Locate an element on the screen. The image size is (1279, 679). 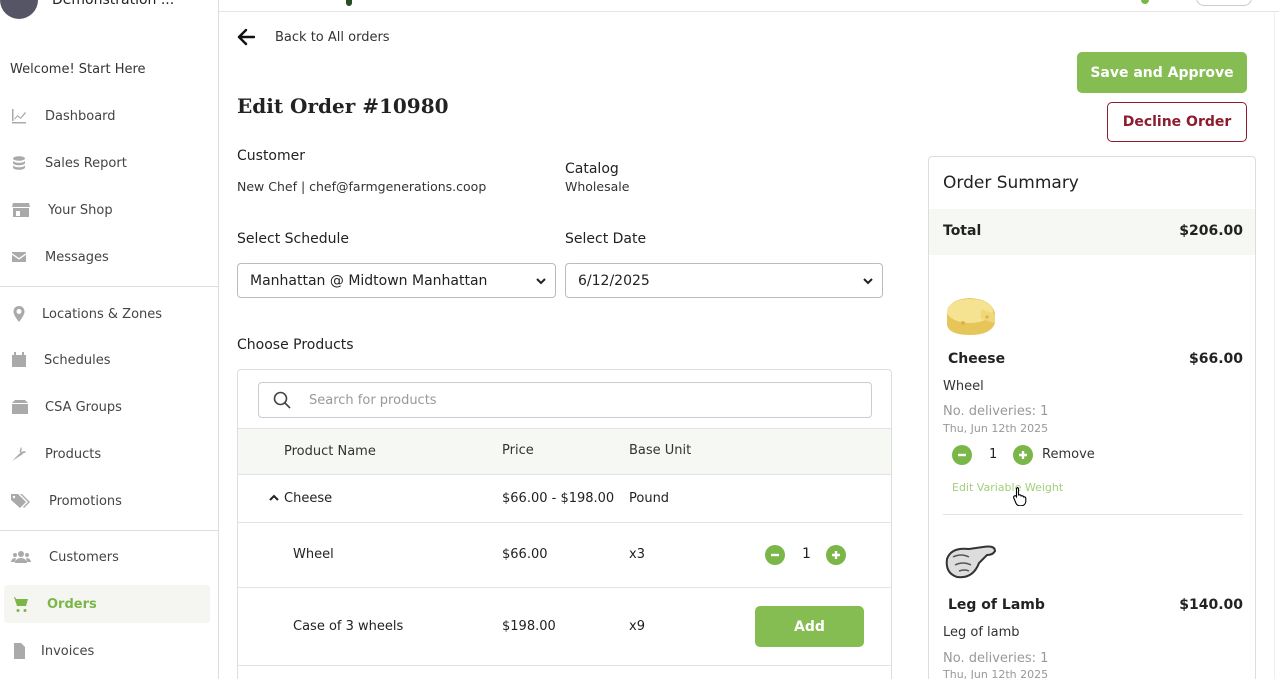
tags-icon is located at coordinates (21, 501).